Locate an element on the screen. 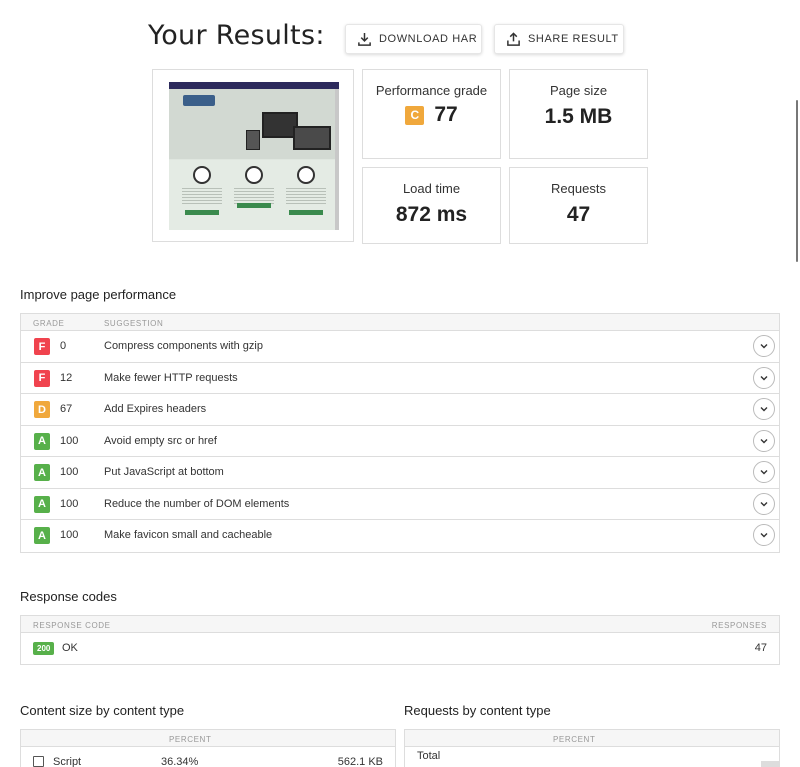 The height and width of the screenshot is (767, 800). suggestion-text: Reduce the number of DOM elements is located at coordinates (197, 503).